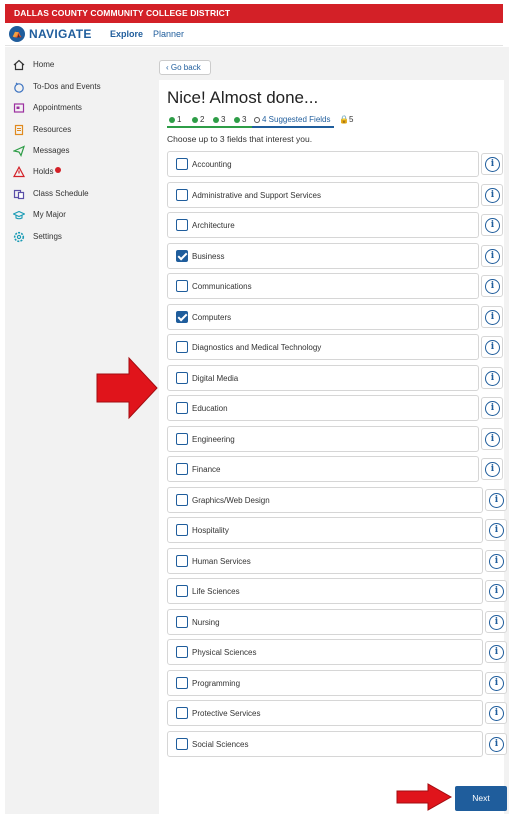 Image resolution: width=509 pixels, height=814 pixels. What do you see at coordinates (481, 798) in the screenshot?
I see `next-button: Next` at bounding box center [481, 798].